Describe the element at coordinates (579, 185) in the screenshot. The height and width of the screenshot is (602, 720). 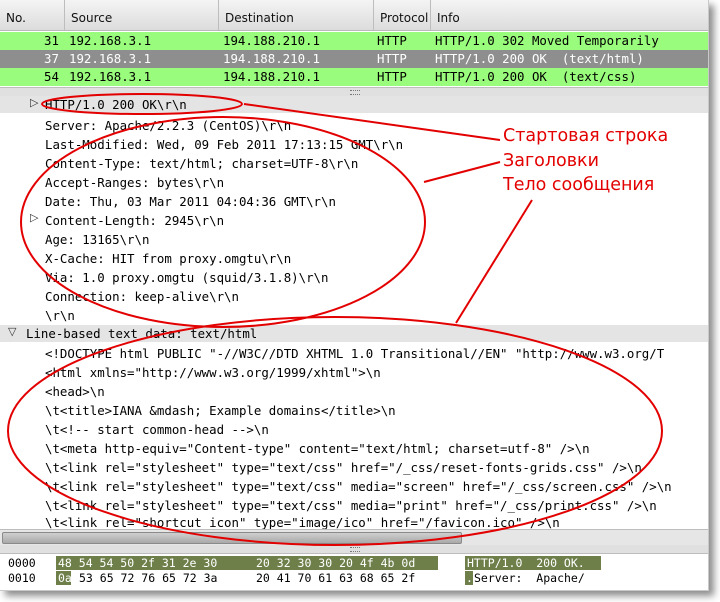
I see `annotation-body: Тело сообщения` at that location.